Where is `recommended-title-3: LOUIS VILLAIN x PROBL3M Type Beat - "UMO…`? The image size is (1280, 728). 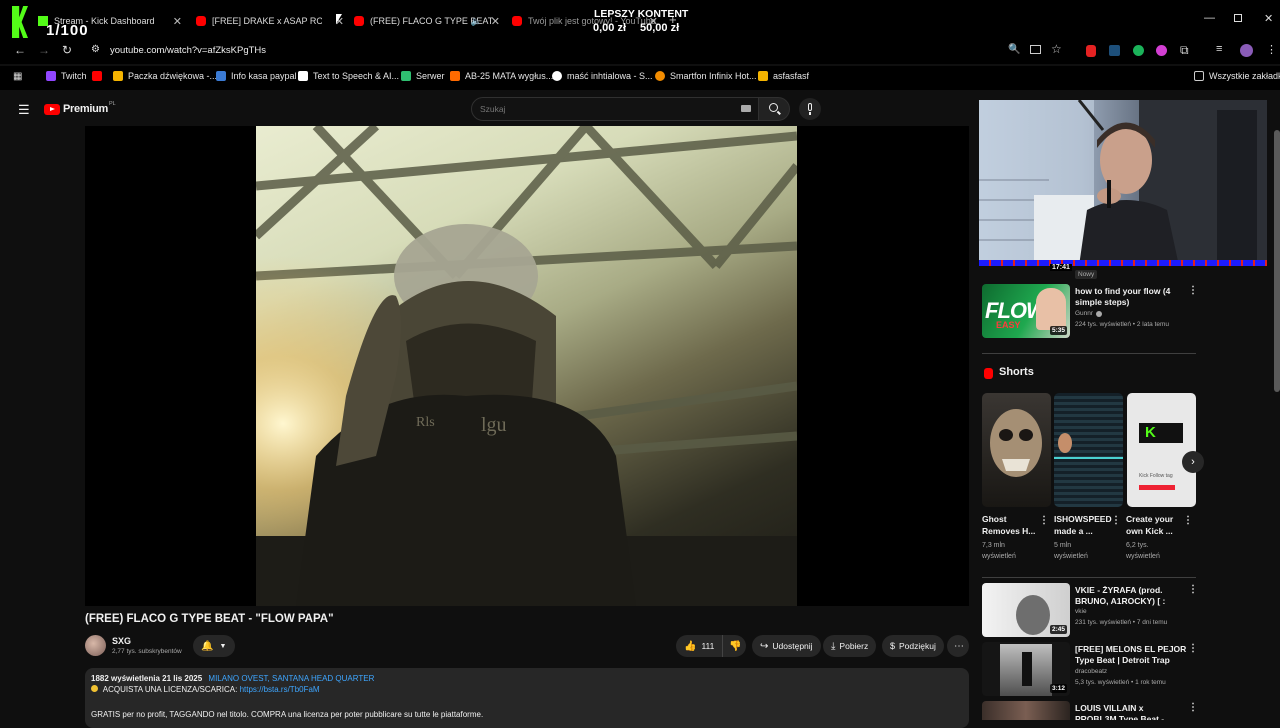
recommended-title-3: LOUIS VILLAIN x PROBL3M Type Beat - "UMO… is located at coordinates (1131, 711).